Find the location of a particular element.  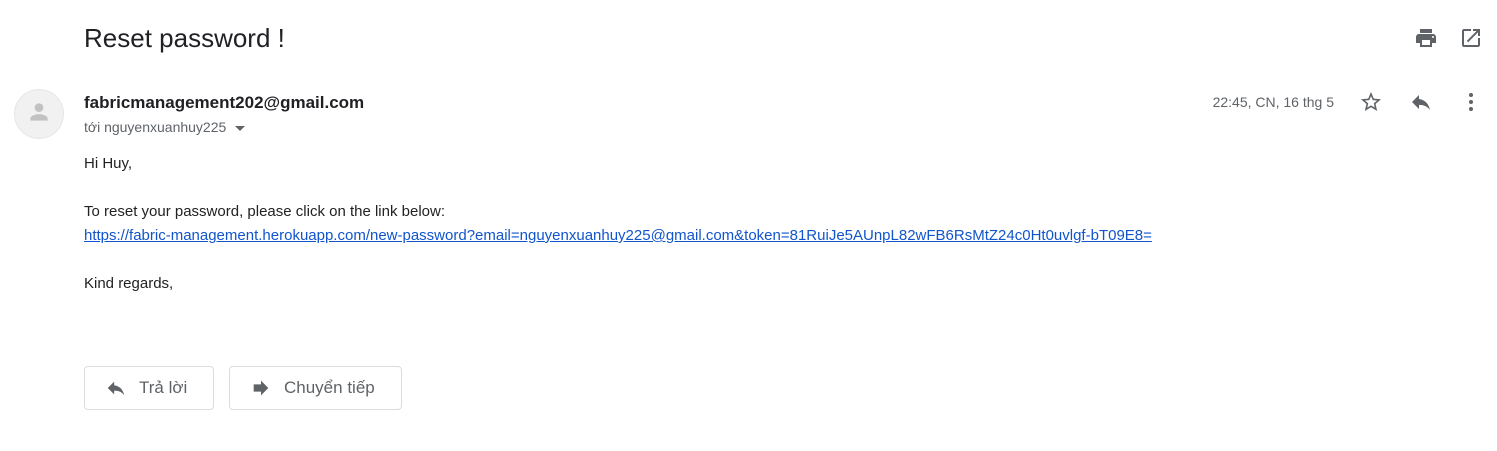

forward-button-label: Chuyển tiếp is located at coordinates (329, 387).